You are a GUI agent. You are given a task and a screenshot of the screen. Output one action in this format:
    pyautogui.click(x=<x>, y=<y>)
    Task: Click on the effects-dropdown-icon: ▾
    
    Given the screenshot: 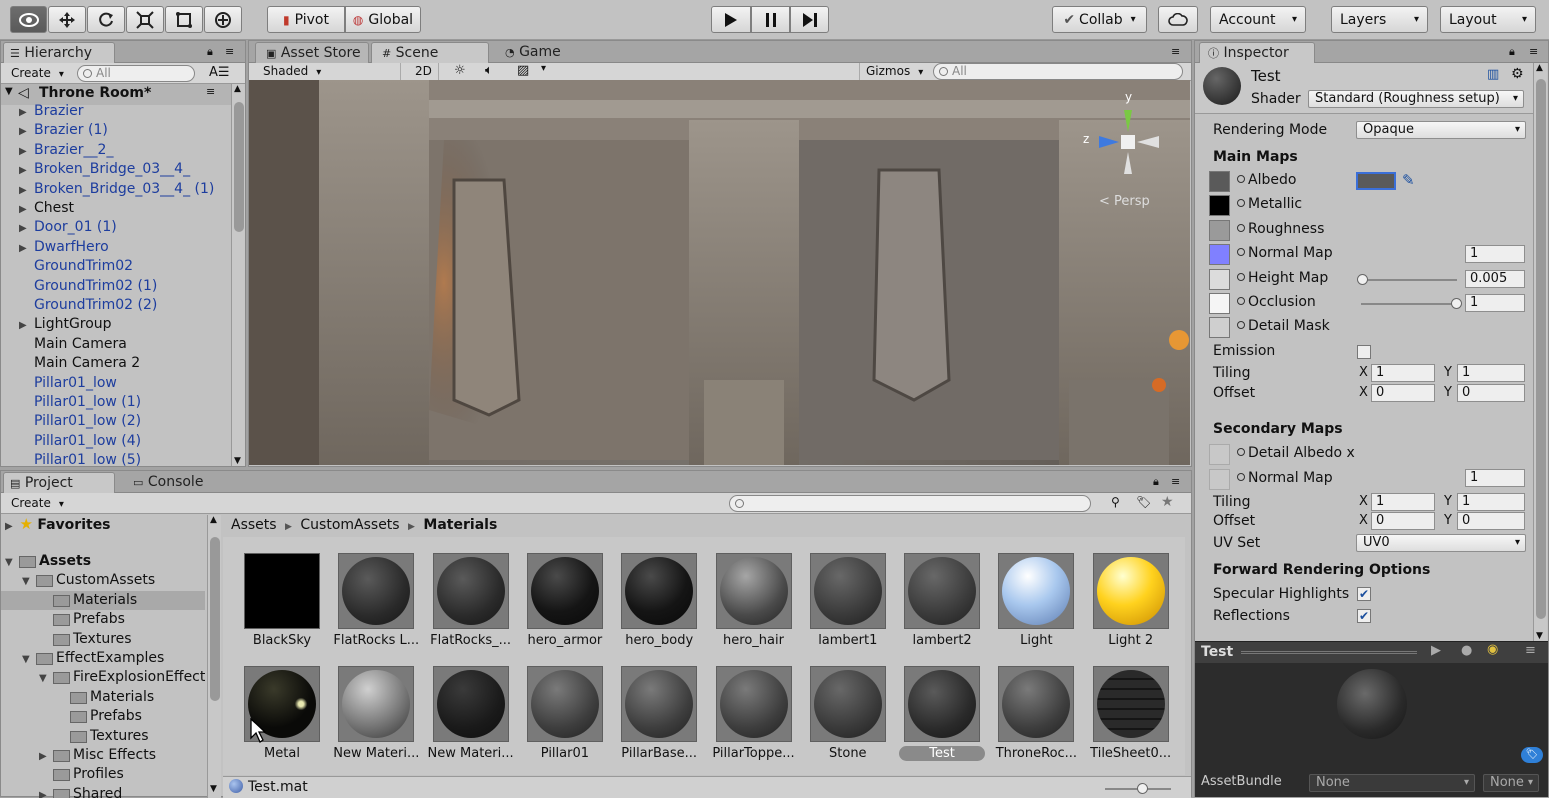 What is the action you would take?
    pyautogui.click(x=543, y=68)
    